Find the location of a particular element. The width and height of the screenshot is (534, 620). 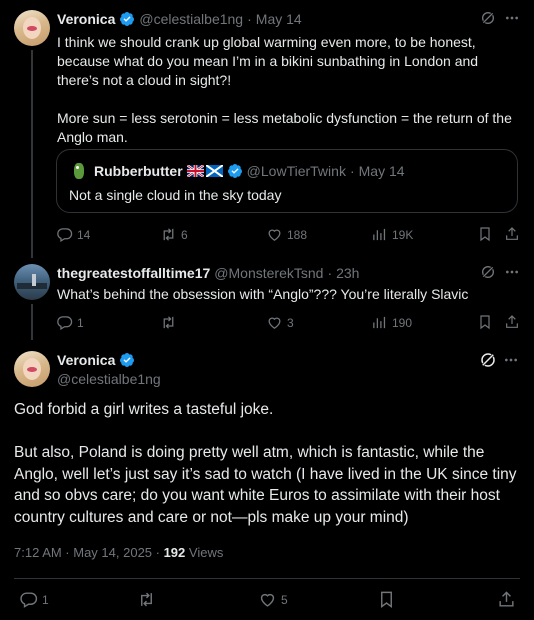

quote-date: May 14 is located at coordinates (381, 171).